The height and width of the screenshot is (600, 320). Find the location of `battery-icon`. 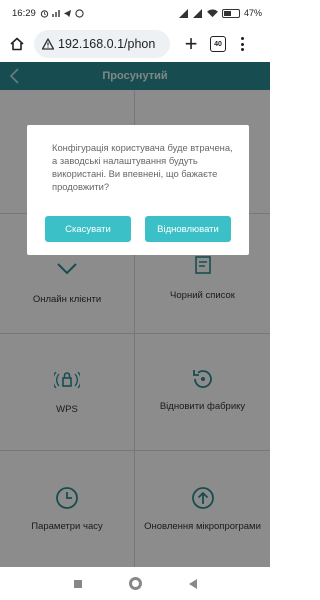

battery-icon is located at coordinates (230, 13).